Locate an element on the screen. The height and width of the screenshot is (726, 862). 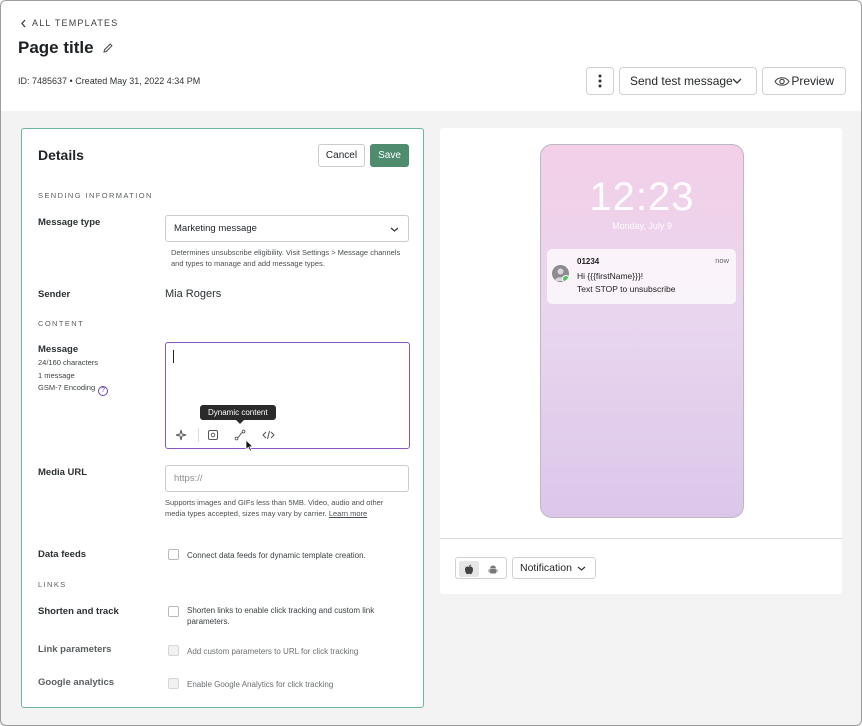
eye-icon is located at coordinates (782, 81).